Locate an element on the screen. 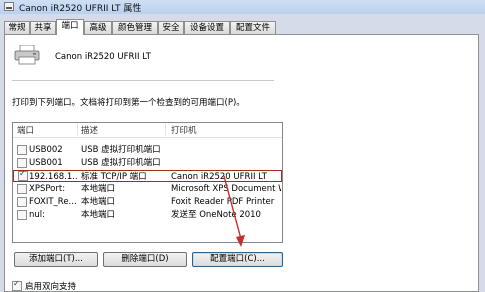 The width and height of the screenshot is (485, 292). port-row: USB002 USB 虚拟打印机端口 is located at coordinates (147, 150).